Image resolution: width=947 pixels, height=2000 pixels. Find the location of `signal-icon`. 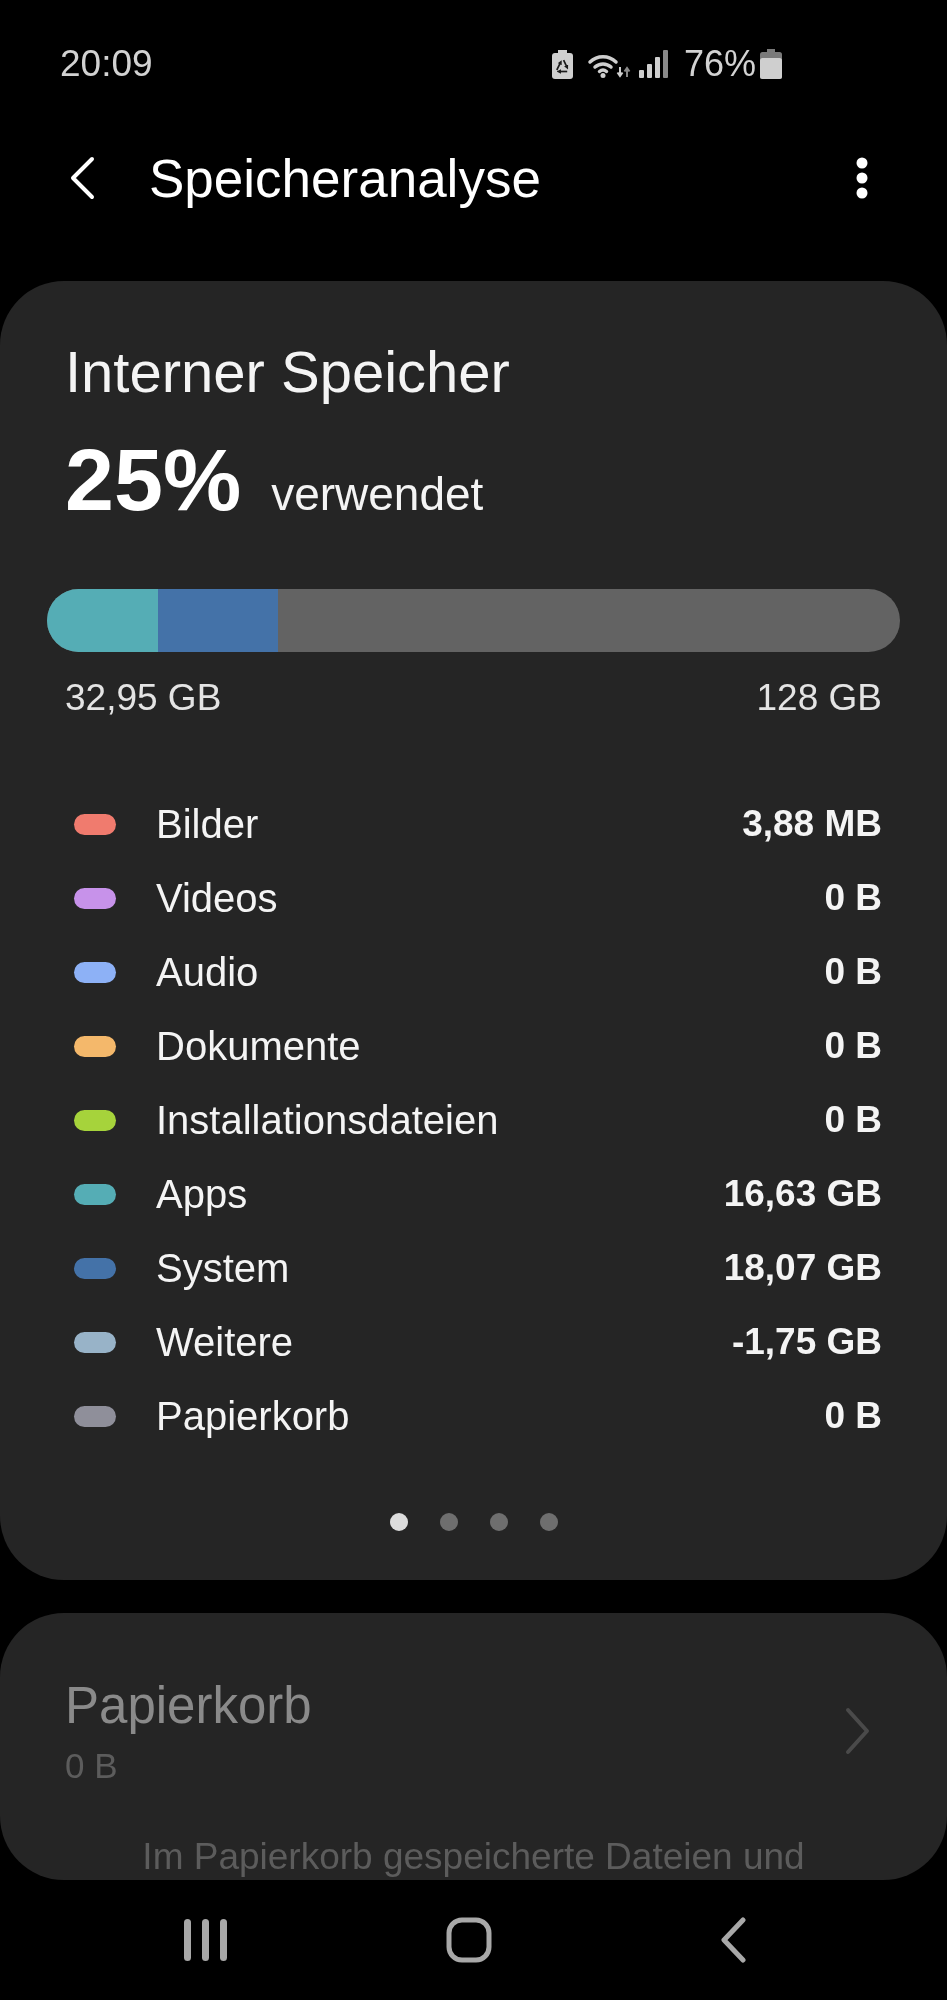

signal-icon is located at coordinates (653, 64).